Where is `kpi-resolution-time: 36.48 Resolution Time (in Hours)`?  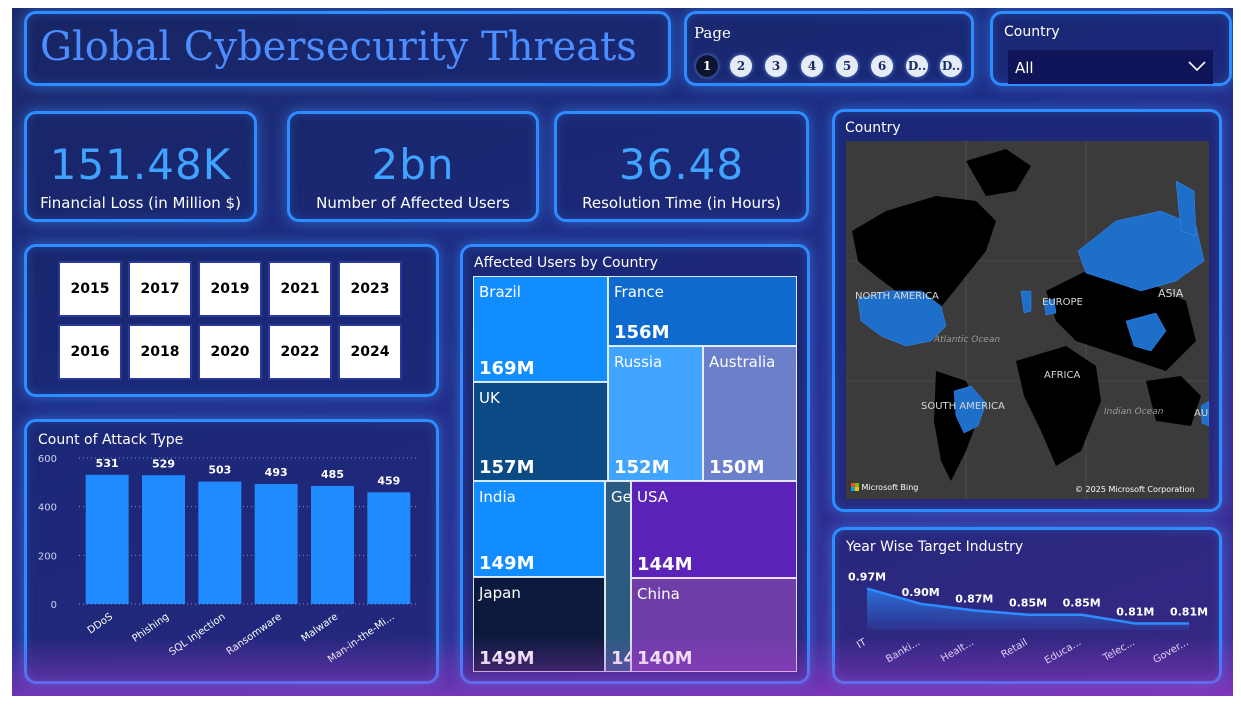 kpi-resolution-time: 36.48 Resolution Time (in Hours) is located at coordinates (681, 166).